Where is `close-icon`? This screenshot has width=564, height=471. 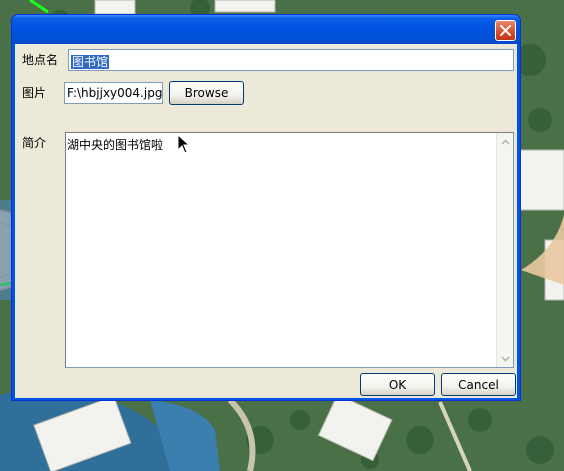 close-icon is located at coordinates (505, 30).